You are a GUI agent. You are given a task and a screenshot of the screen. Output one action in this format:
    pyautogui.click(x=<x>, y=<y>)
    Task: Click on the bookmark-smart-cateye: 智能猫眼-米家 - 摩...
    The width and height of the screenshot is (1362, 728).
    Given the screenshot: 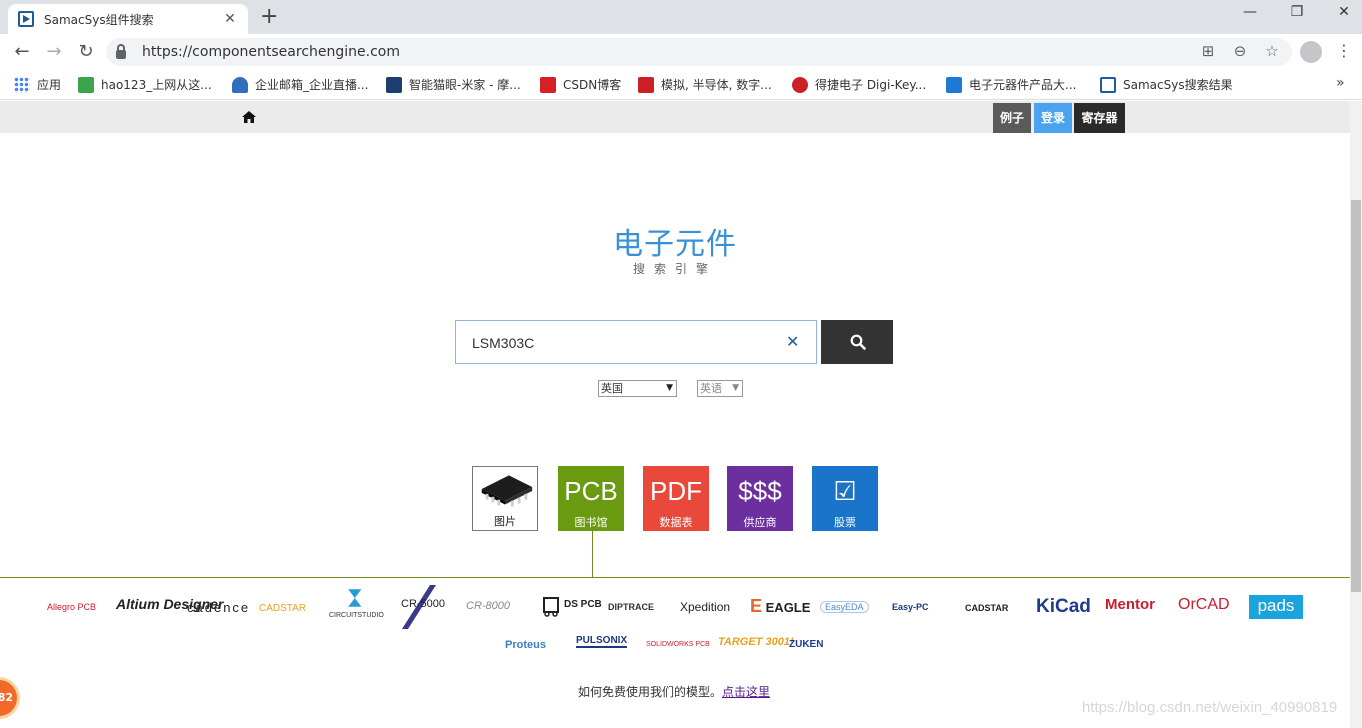 What is the action you would take?
    pyautogui.click(x=453, y=84)
    